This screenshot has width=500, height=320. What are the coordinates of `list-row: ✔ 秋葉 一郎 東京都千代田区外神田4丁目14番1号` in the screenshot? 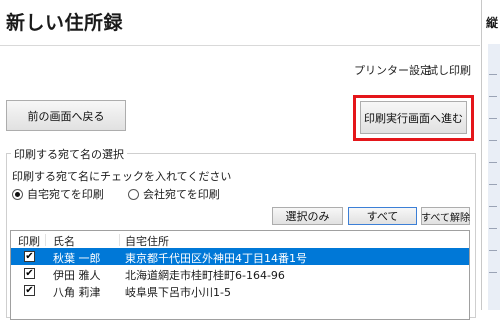 It's located at (240, 256).